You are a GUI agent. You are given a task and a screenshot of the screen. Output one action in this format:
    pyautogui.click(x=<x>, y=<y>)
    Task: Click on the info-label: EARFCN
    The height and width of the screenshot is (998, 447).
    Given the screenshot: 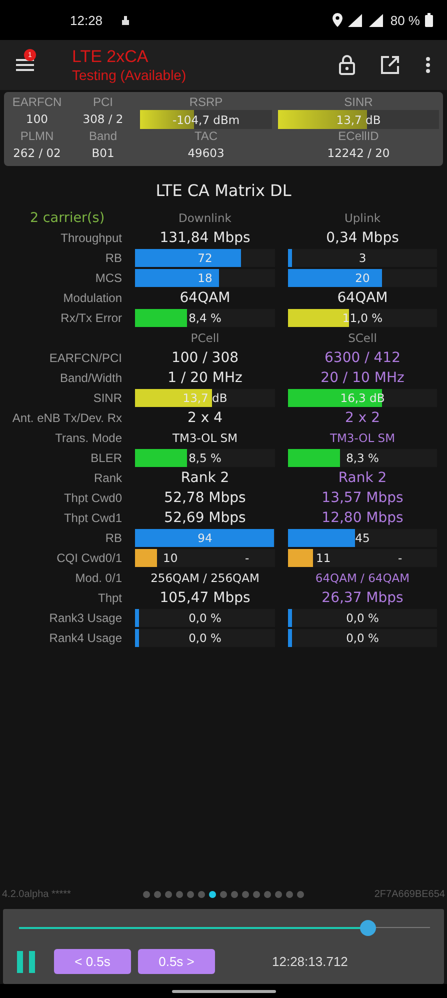 What is the action you would take?
    pyautogui.click(x=37, y=102)
    